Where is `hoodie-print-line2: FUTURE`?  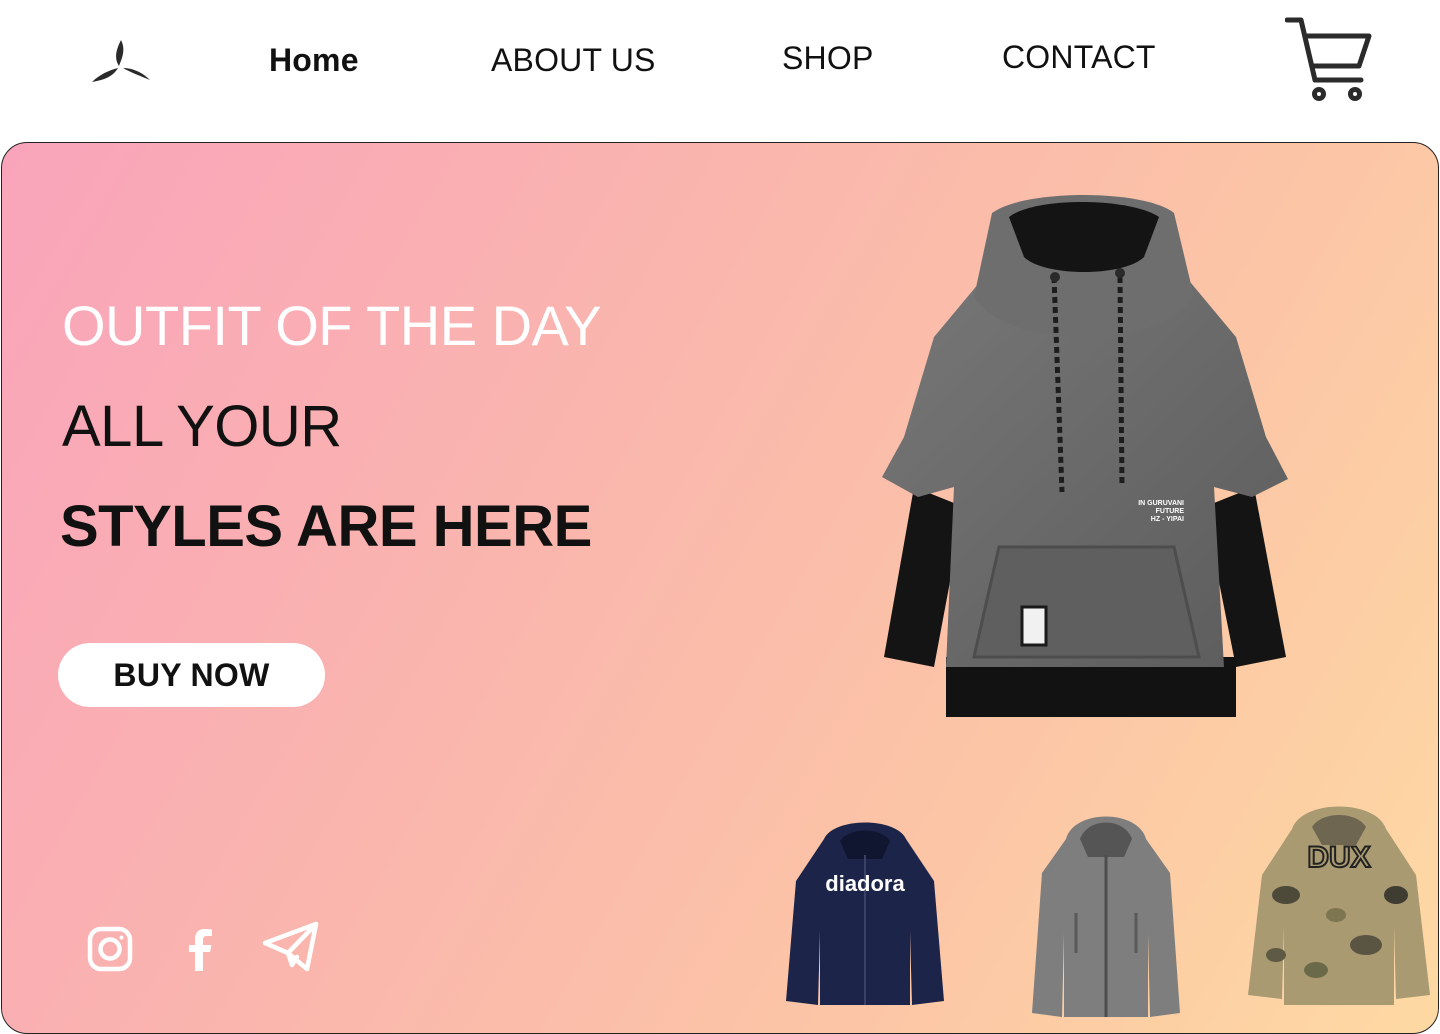
hoodie-print-line2: FUTURE is located at coordinates (1170, 511).